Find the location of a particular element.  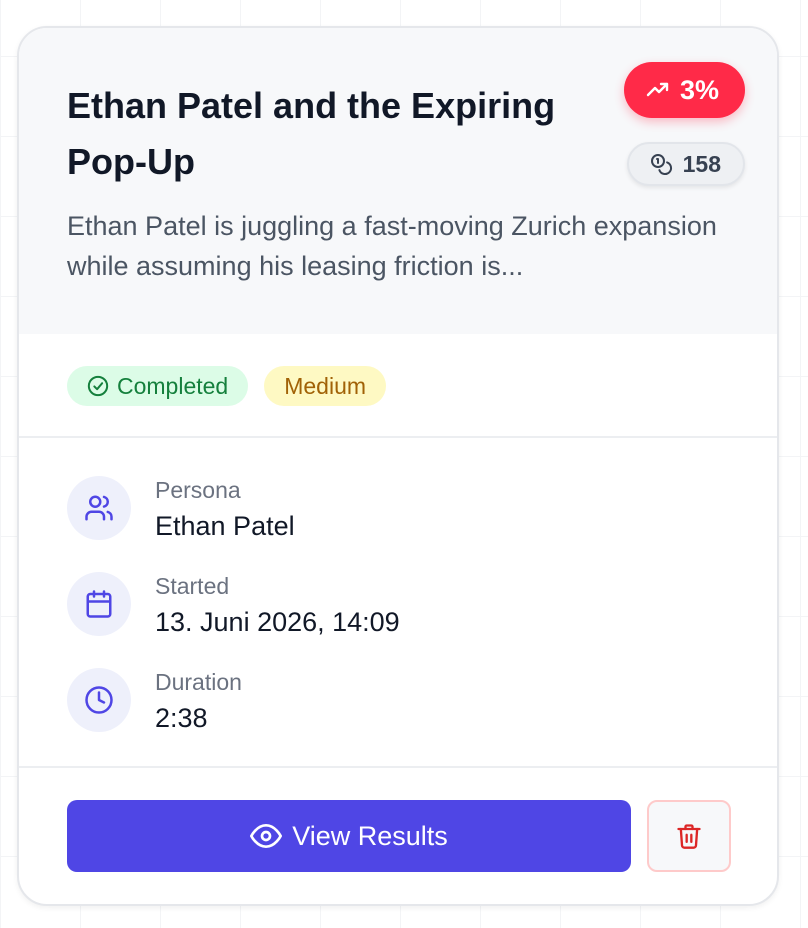

score-trend-badge: 3% is located at coordinates (684, 90).